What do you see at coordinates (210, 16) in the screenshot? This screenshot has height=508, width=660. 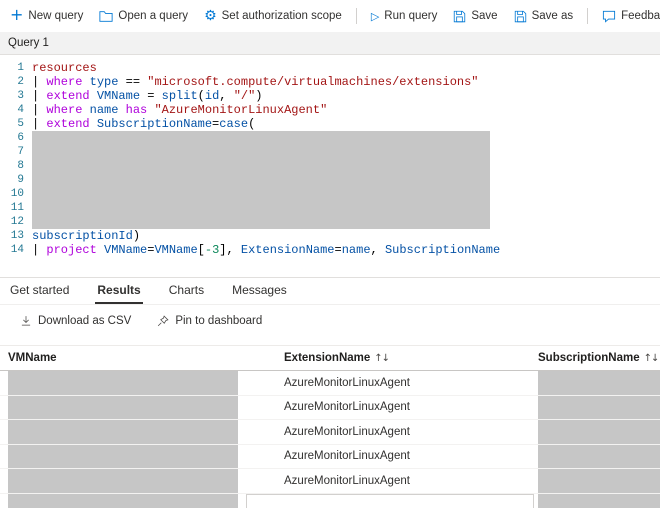 I see `gear-icon: ⚙` at bounding box center [210, 16].